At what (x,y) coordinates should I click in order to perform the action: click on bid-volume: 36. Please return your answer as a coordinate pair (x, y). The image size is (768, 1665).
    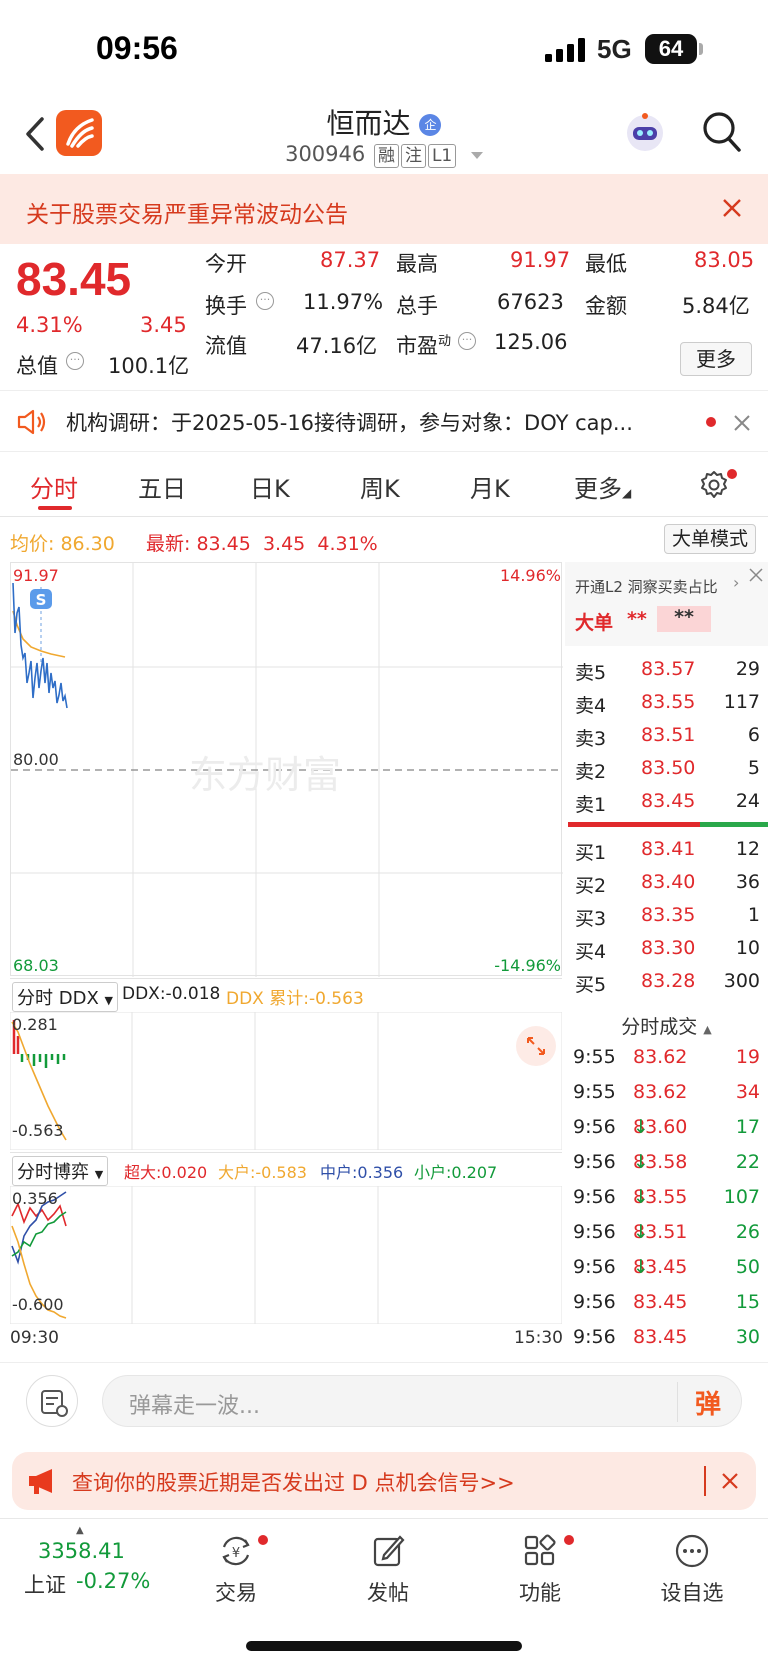
    Looking at the image, I should click on (747, 882).